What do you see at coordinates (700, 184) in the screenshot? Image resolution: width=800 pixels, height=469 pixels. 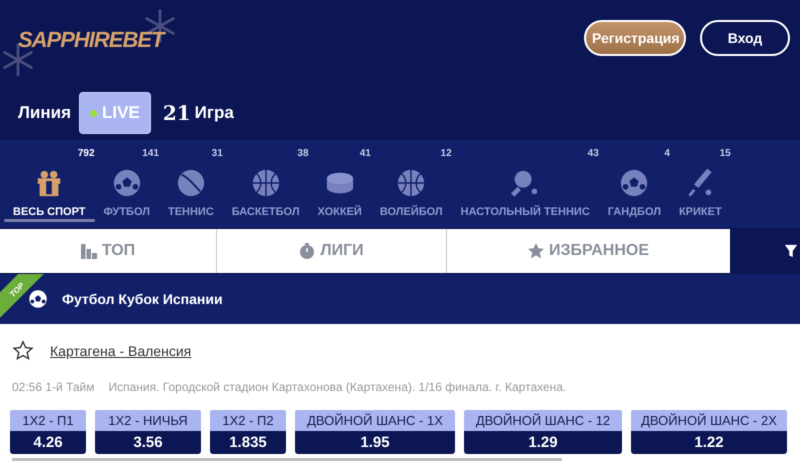 I see `sport-tab: 15 КРИКЕТ` at bounding box center [700, 184].